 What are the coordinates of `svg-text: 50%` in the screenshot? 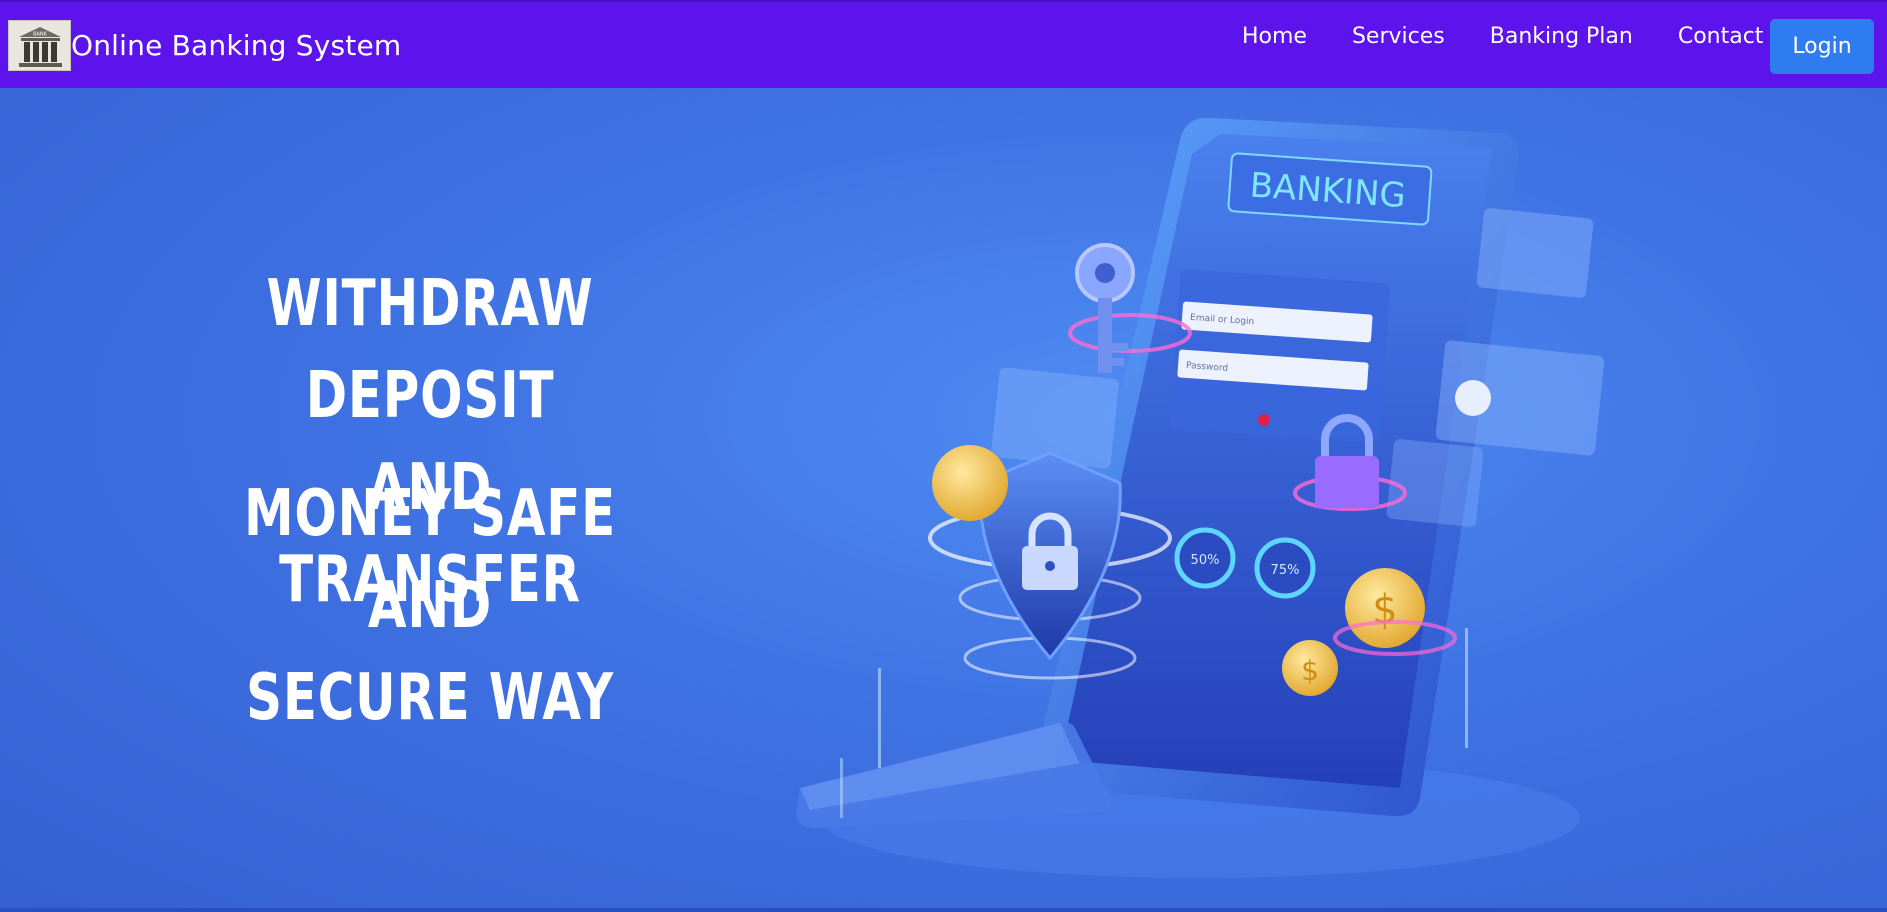 It's located at (1205, 560).